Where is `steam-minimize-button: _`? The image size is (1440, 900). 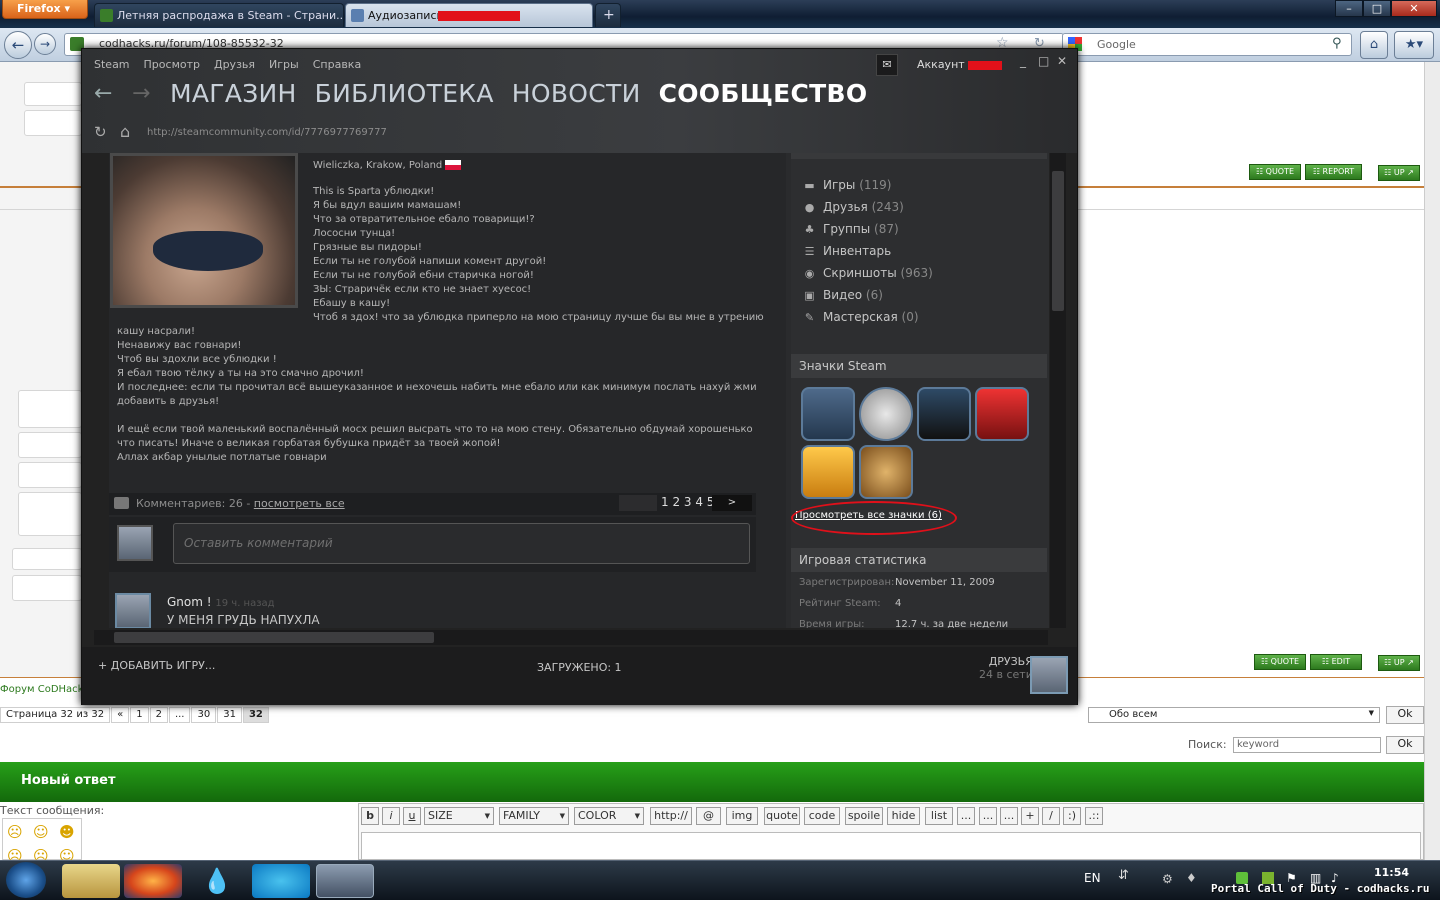 steam-minimize-button: _ is located at coordinates (1023, 61).